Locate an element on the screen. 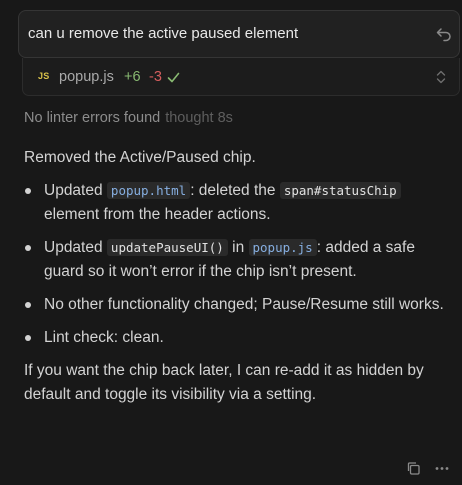 The image size is (462, 485). bullet-text: Lint check: clean. is located at coordinates (104, 337).